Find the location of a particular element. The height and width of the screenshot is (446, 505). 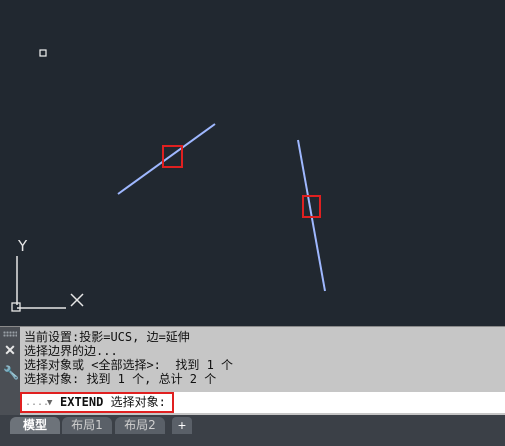

recent-commands-button: .... ▼ is located at coordinates (43, 403).